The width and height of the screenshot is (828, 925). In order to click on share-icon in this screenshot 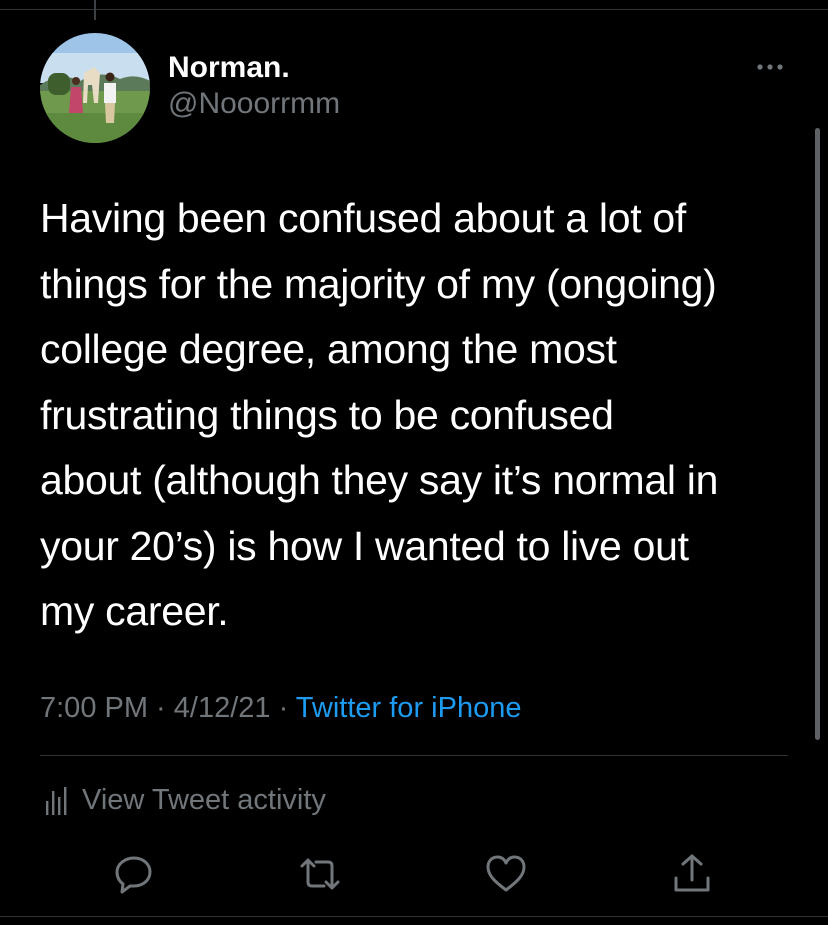, I will do `click(692, 873)`.